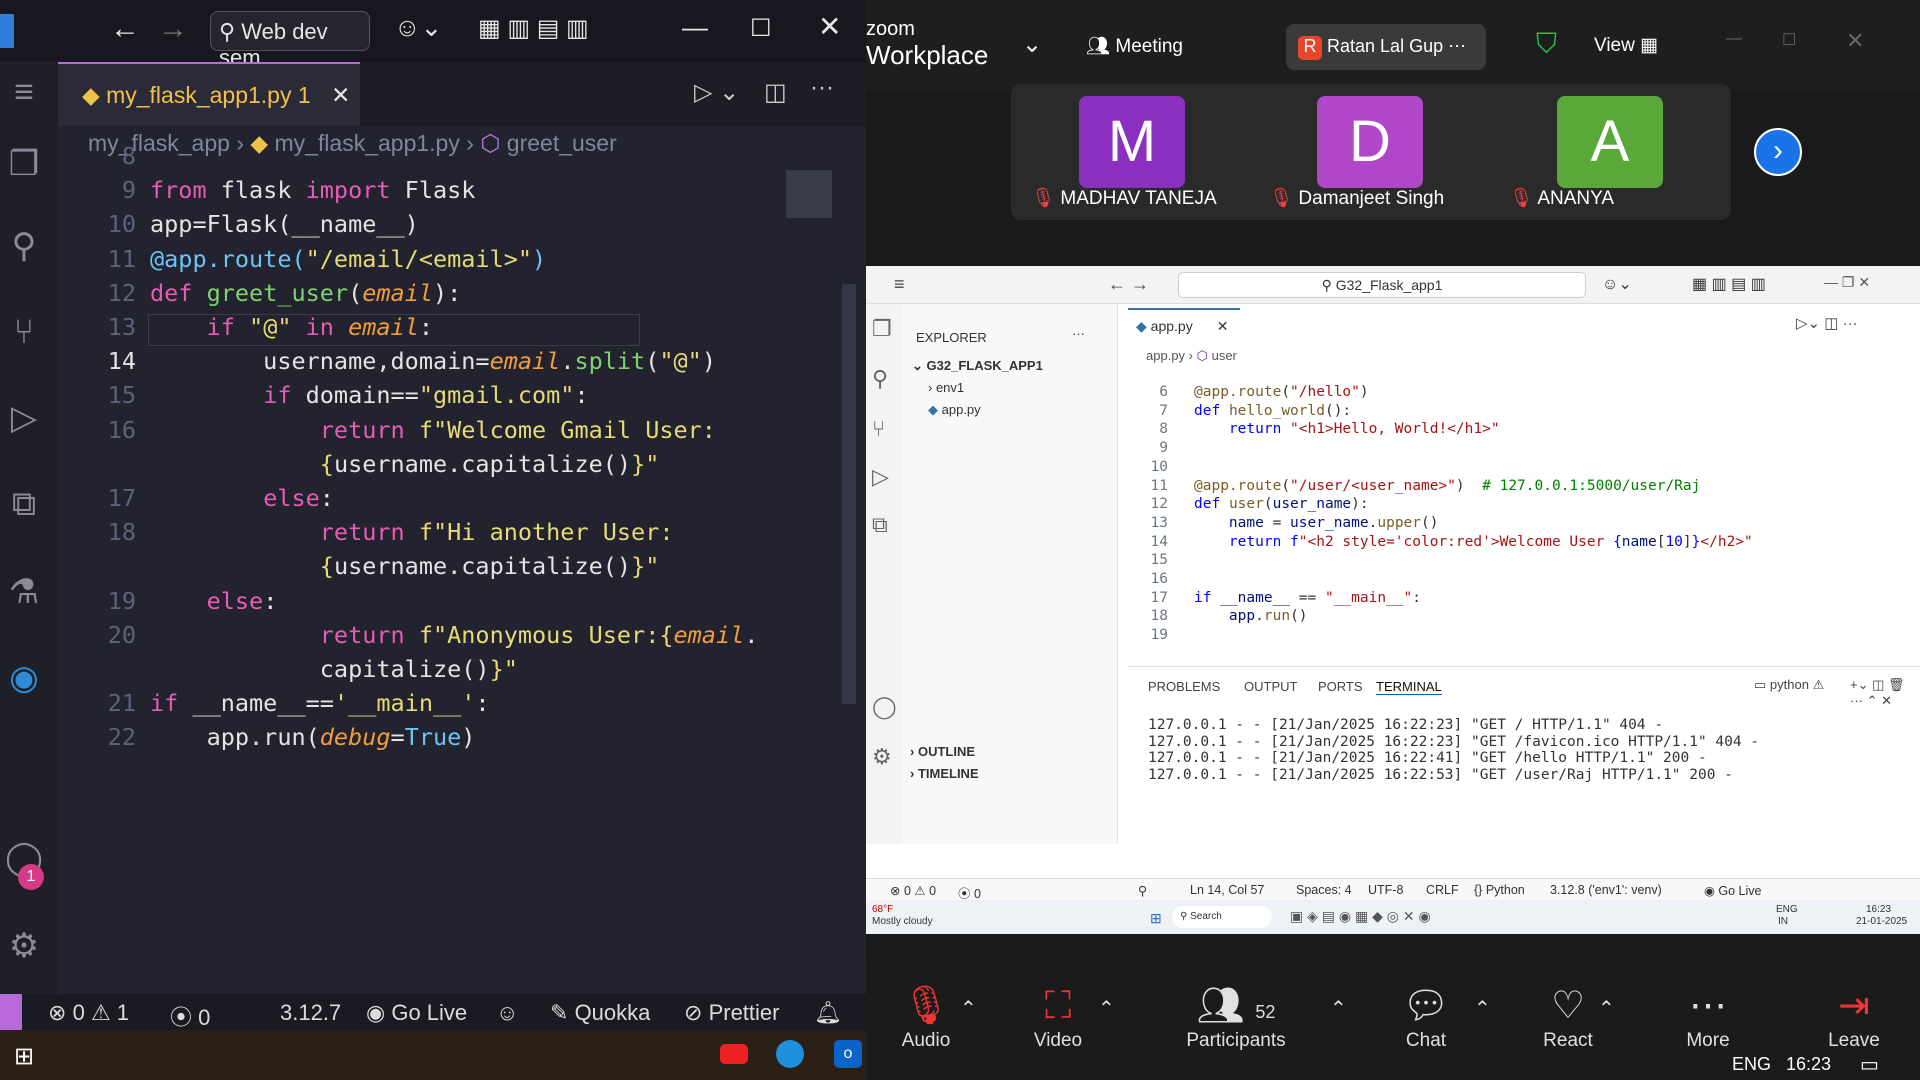  Describe the element at coordinates (1457, 46) in the screenshot. I see `more-options-icon: ⋯` at that location.